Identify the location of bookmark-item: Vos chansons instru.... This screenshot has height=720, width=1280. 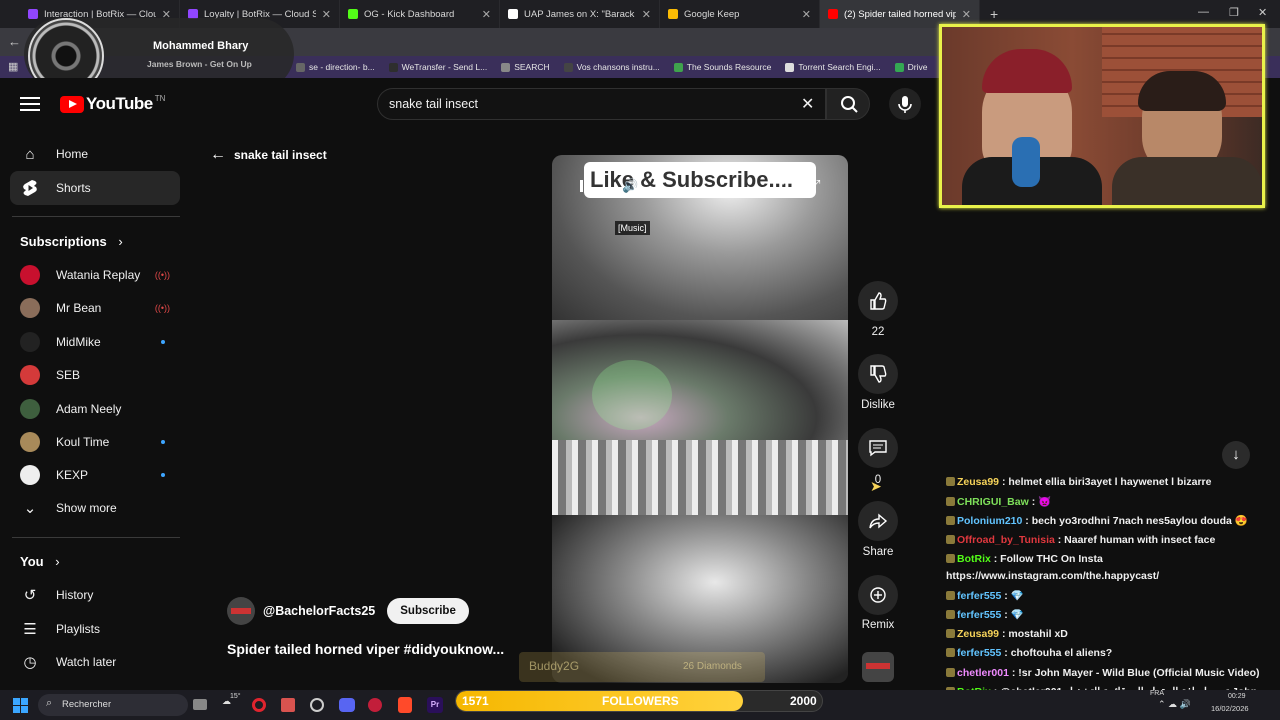
(611, 67).